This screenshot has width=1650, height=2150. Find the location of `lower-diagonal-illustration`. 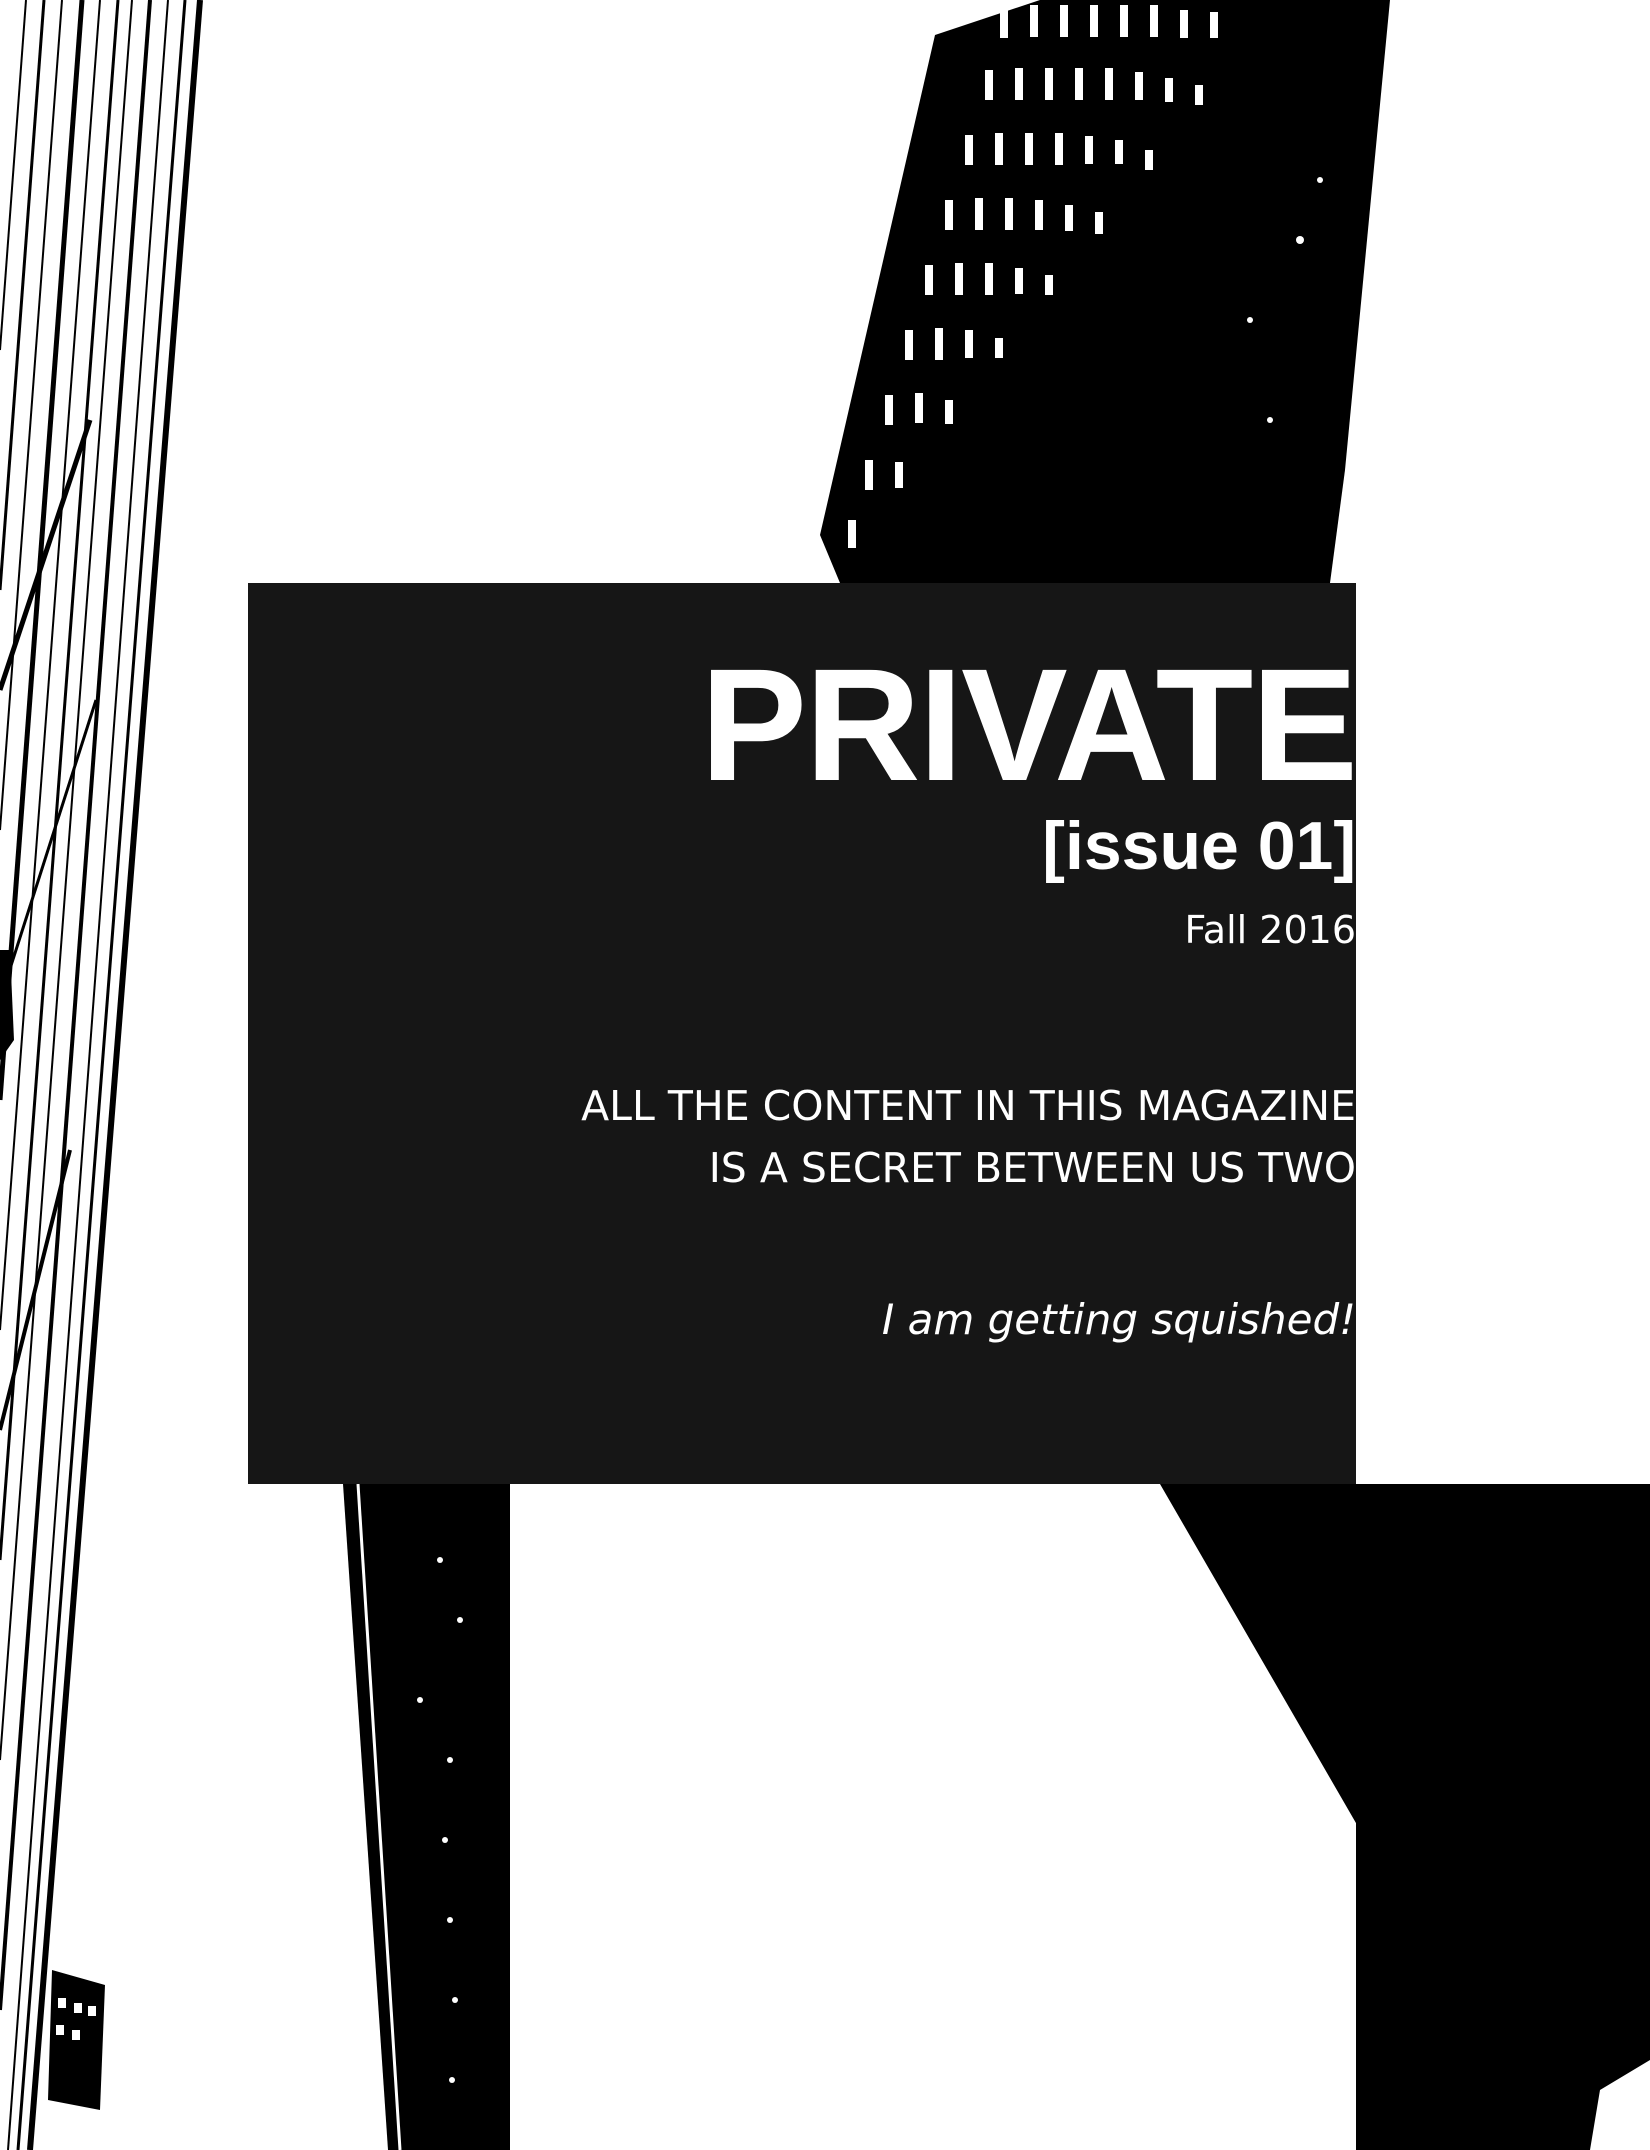

lower-diagonal-illustration is located at coordinates (1405, 1817).